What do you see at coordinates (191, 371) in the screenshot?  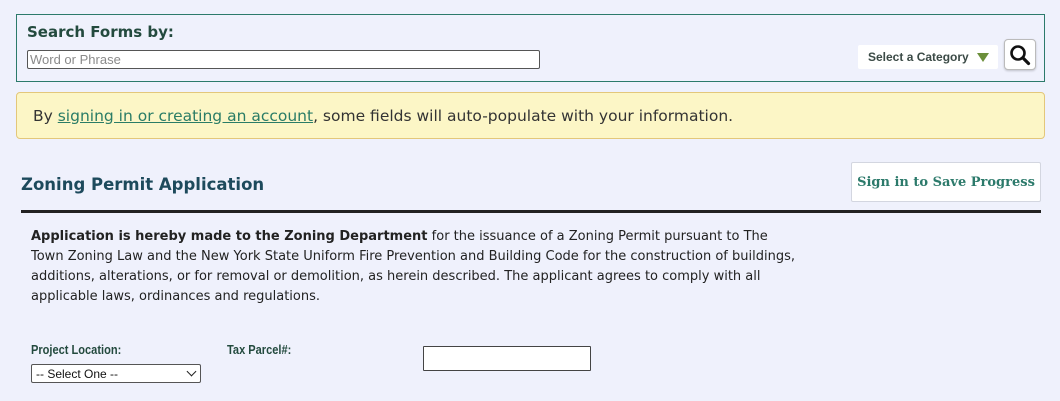 I see `chevron-down-icon` at bounding box center [191, 371].